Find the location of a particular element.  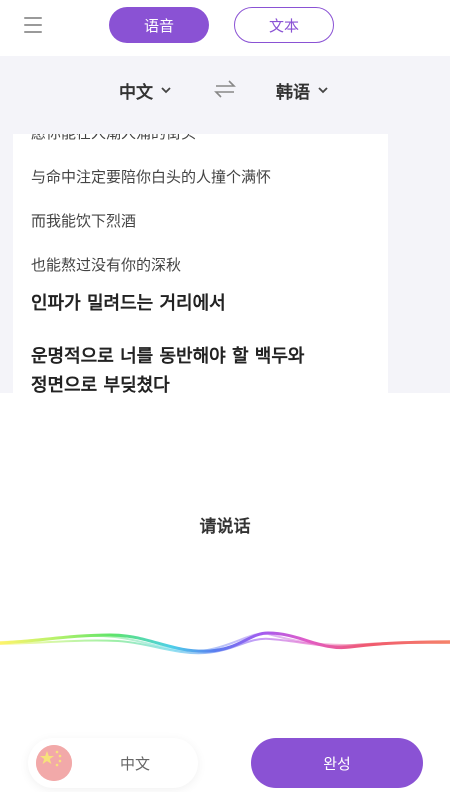

source-language-select: 中文 is located at coordinates (145, 90).